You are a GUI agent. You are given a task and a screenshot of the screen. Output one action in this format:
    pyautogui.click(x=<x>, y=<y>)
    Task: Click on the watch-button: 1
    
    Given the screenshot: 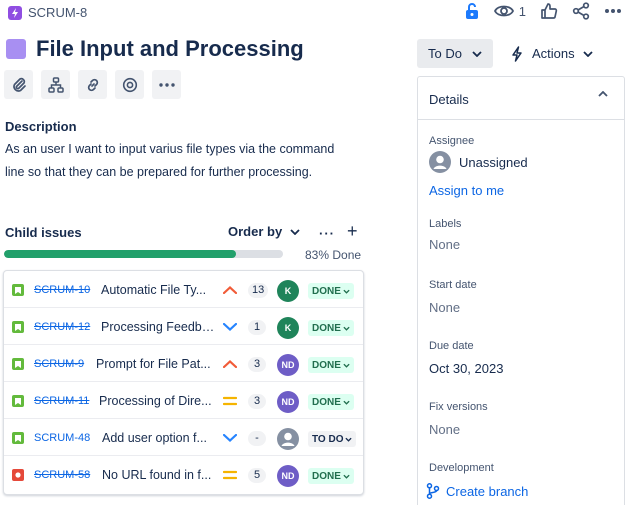 What is the action you would take?
    pyautogui.click(x=509, y=11)
    